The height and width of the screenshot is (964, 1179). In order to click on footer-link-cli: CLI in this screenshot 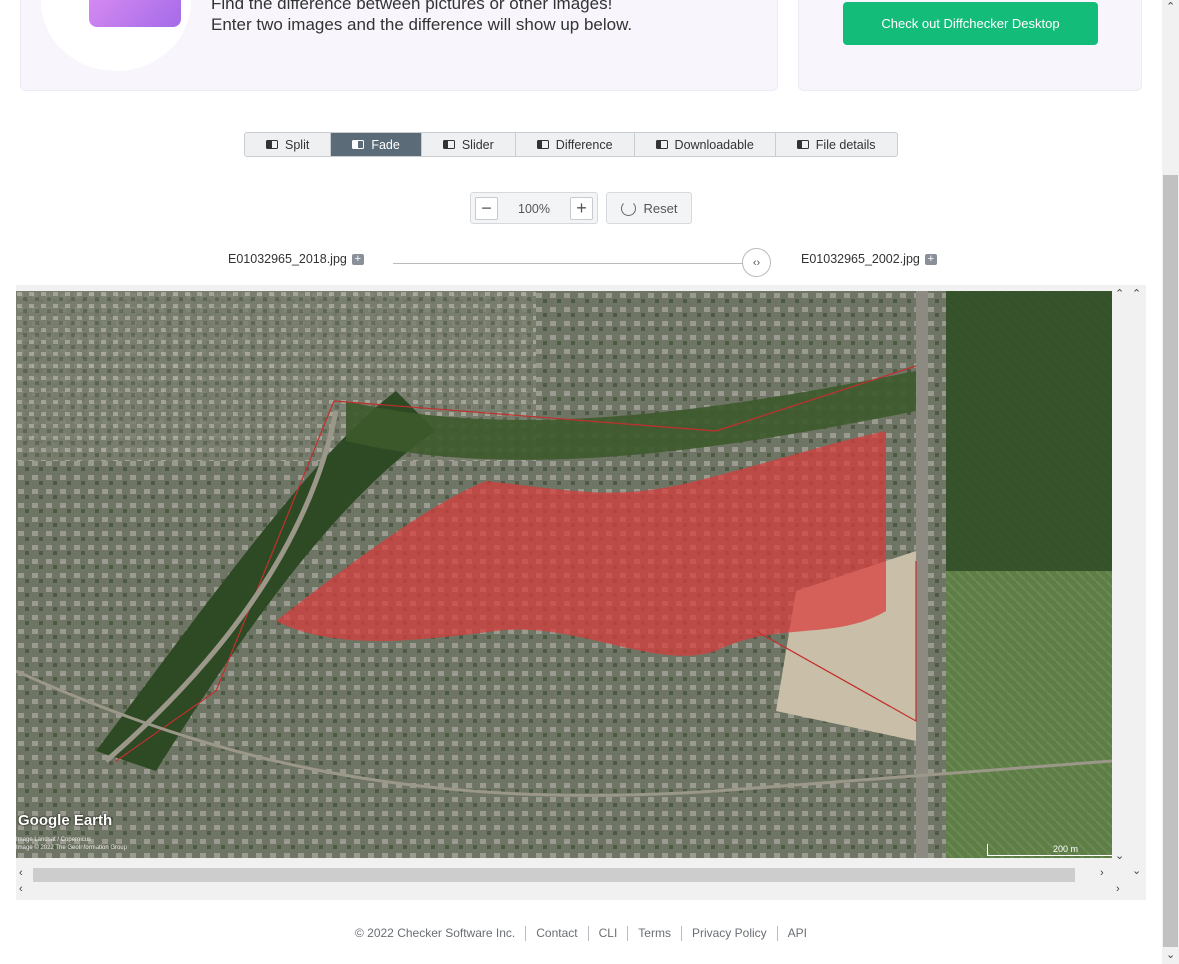, I will do `click(609, 933)`.